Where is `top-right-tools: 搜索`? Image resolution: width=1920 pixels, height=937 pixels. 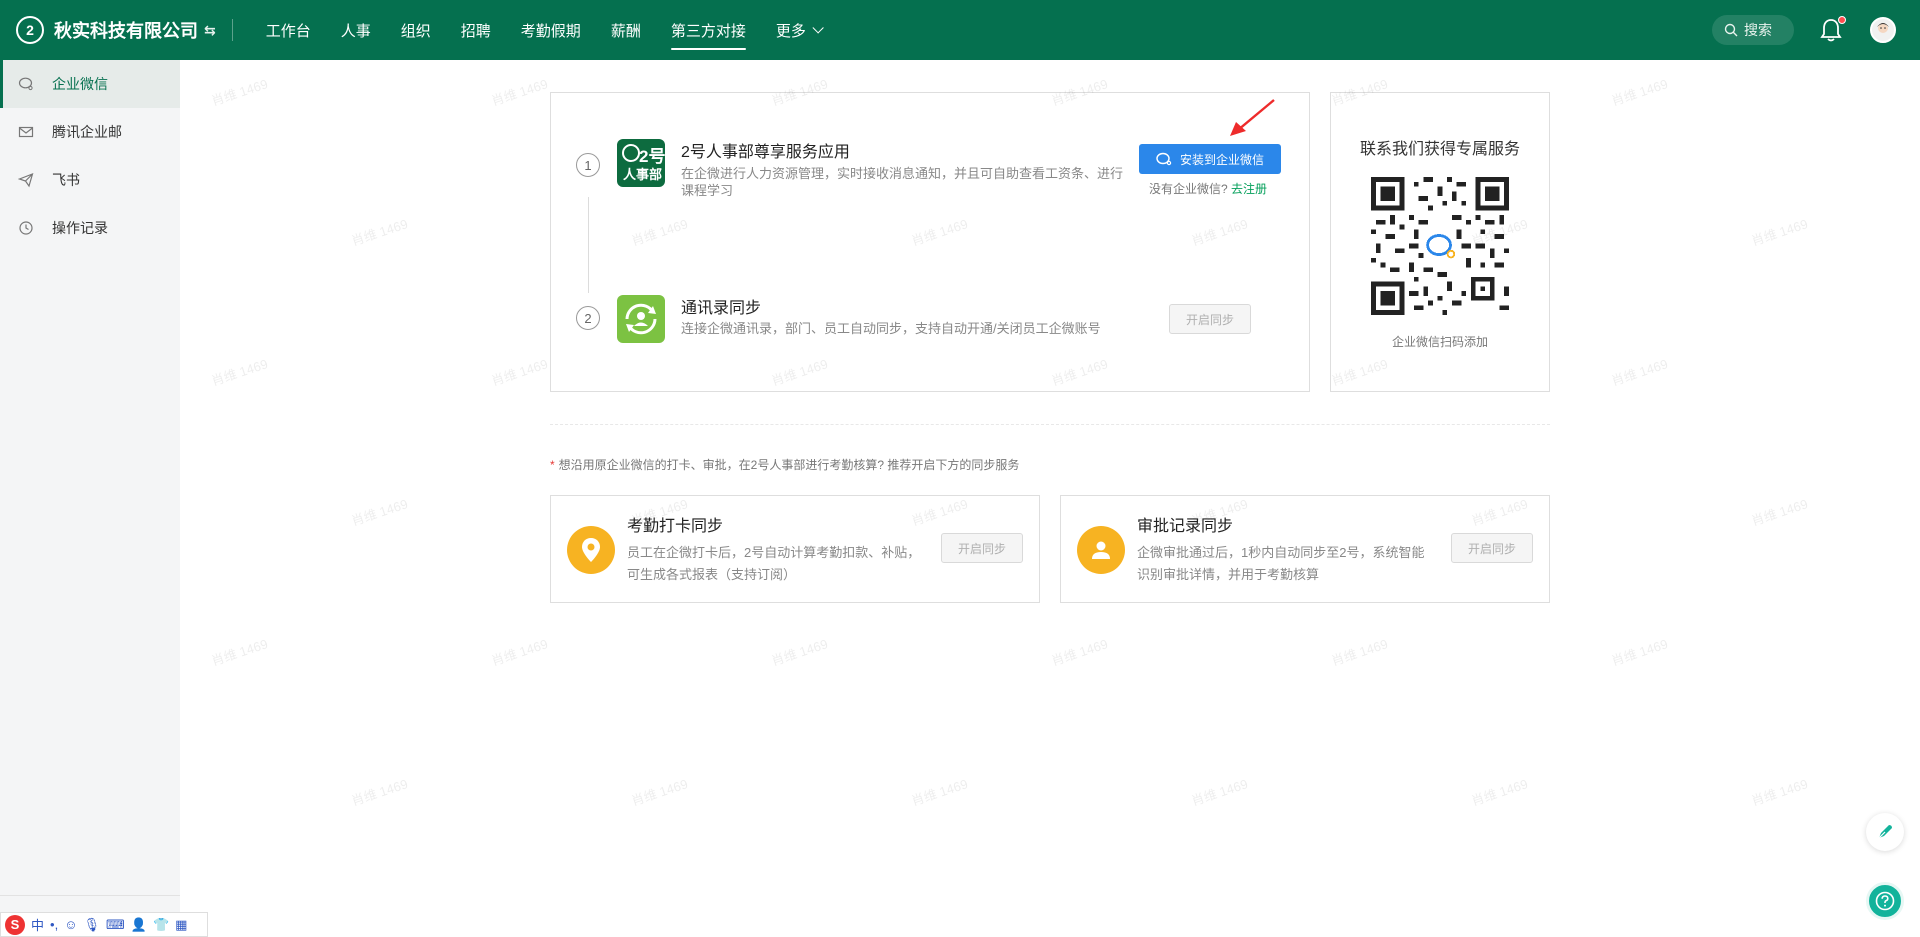
top-right-tools: 搜索 is located at coordinates (1816, 30).